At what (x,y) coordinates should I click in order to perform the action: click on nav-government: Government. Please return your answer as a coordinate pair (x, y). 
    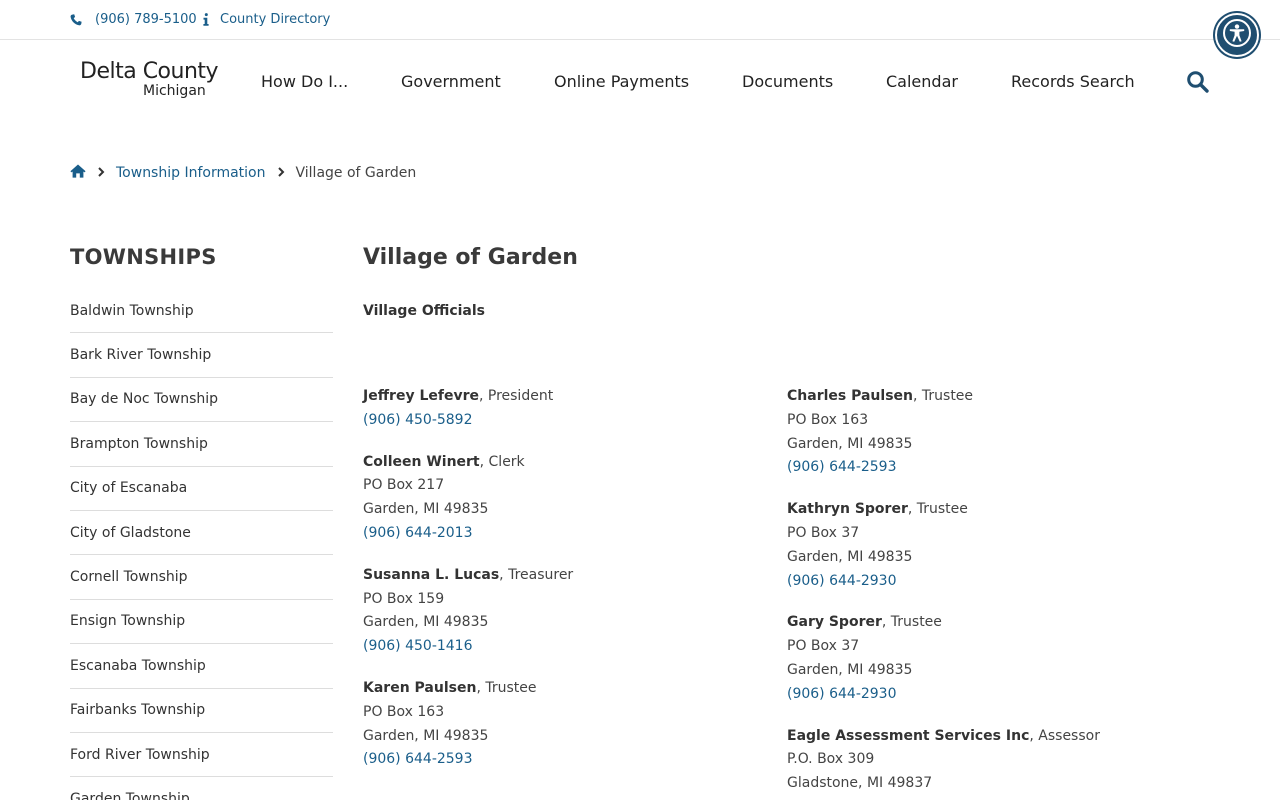
    Looking at the image, I should click on (451, 81).